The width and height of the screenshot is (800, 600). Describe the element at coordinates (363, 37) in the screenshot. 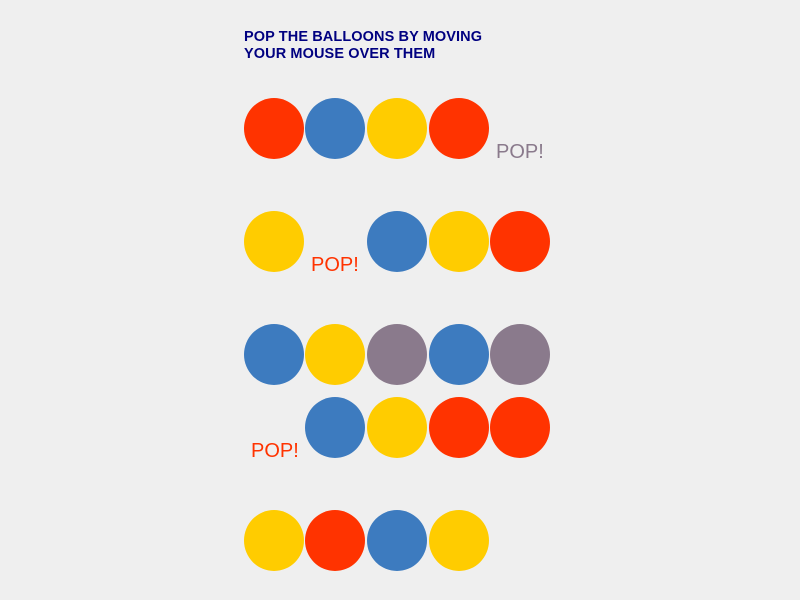

I see `instructions-line-1: POP THE BALLOONS BY MOVING` at that location.